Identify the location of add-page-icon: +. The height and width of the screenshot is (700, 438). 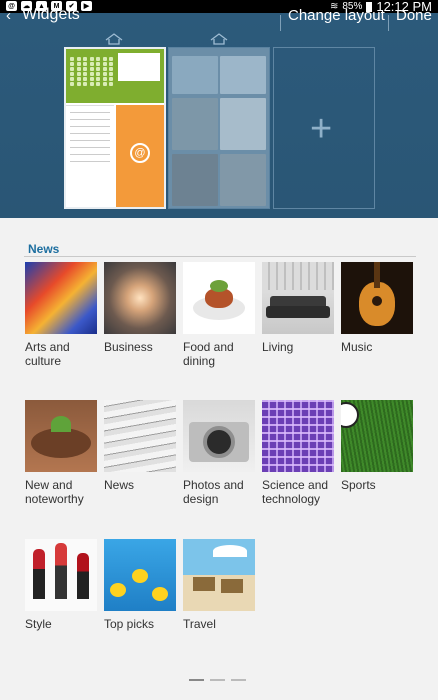
(321, 129).